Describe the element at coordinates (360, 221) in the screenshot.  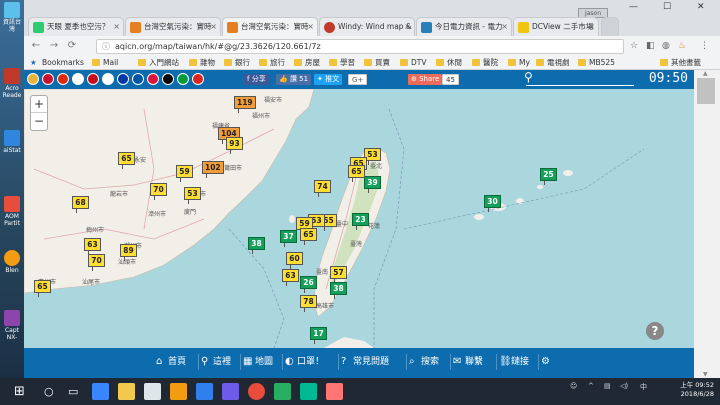
I see `aqi-station: 23` at that location.